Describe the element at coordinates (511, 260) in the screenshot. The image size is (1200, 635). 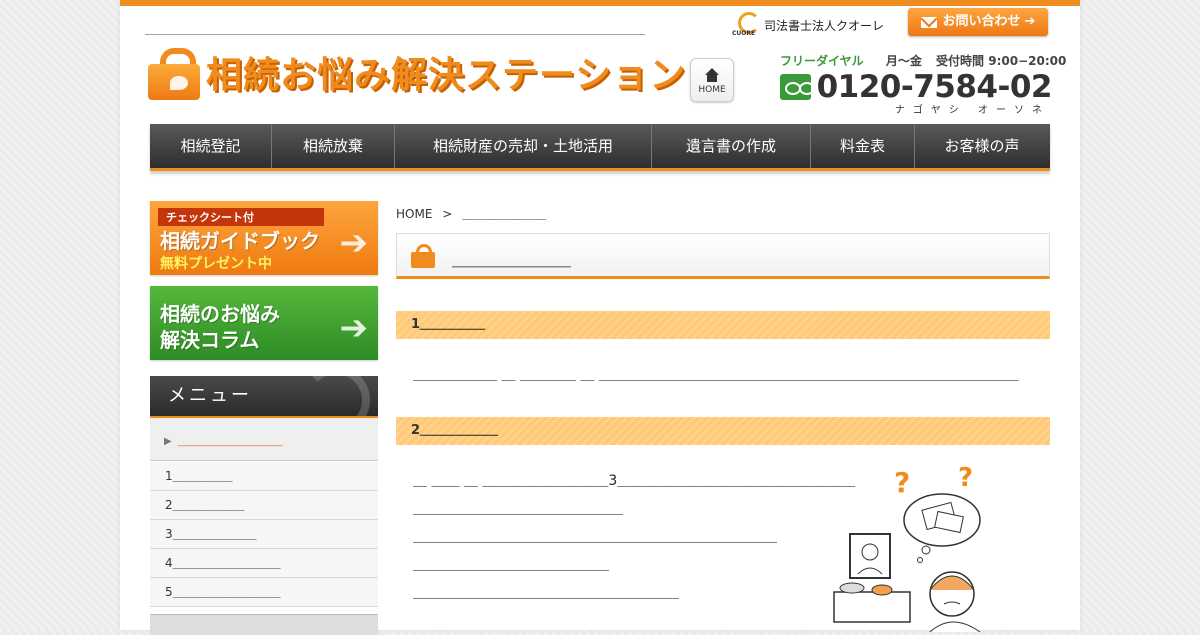
I see `page-title: ＿＿＿＿＿＿＿` at that location.